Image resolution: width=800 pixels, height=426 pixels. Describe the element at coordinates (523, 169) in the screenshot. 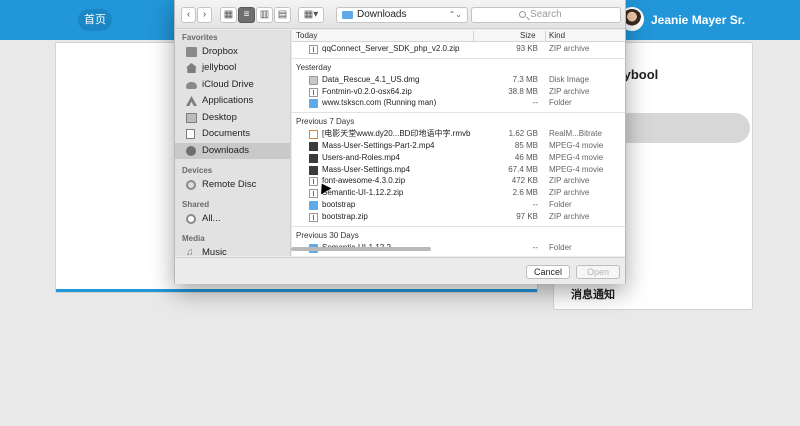

I see `file-size: 67.4 MB` at that location.